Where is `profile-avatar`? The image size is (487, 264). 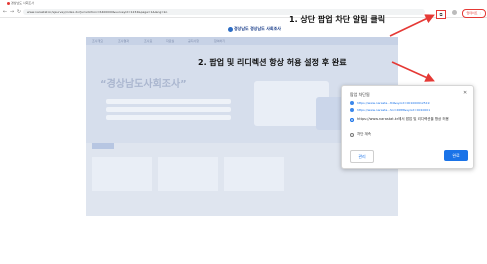 profile-avatar is located at coordinates (454, 12).